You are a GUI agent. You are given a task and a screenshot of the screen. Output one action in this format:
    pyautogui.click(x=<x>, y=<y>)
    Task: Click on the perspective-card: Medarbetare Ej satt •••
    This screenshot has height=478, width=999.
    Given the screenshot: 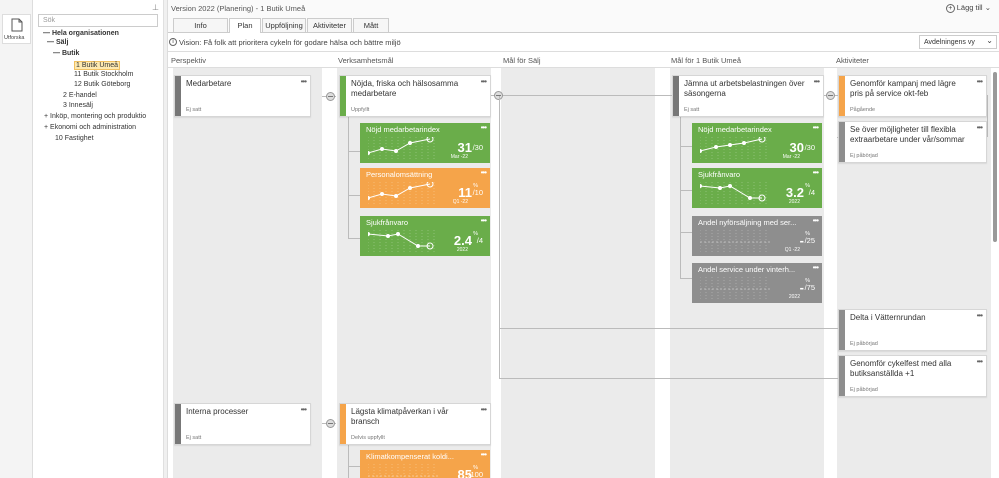 What is the action you would take?
    pyautogui.click(x=242, y=96)
    